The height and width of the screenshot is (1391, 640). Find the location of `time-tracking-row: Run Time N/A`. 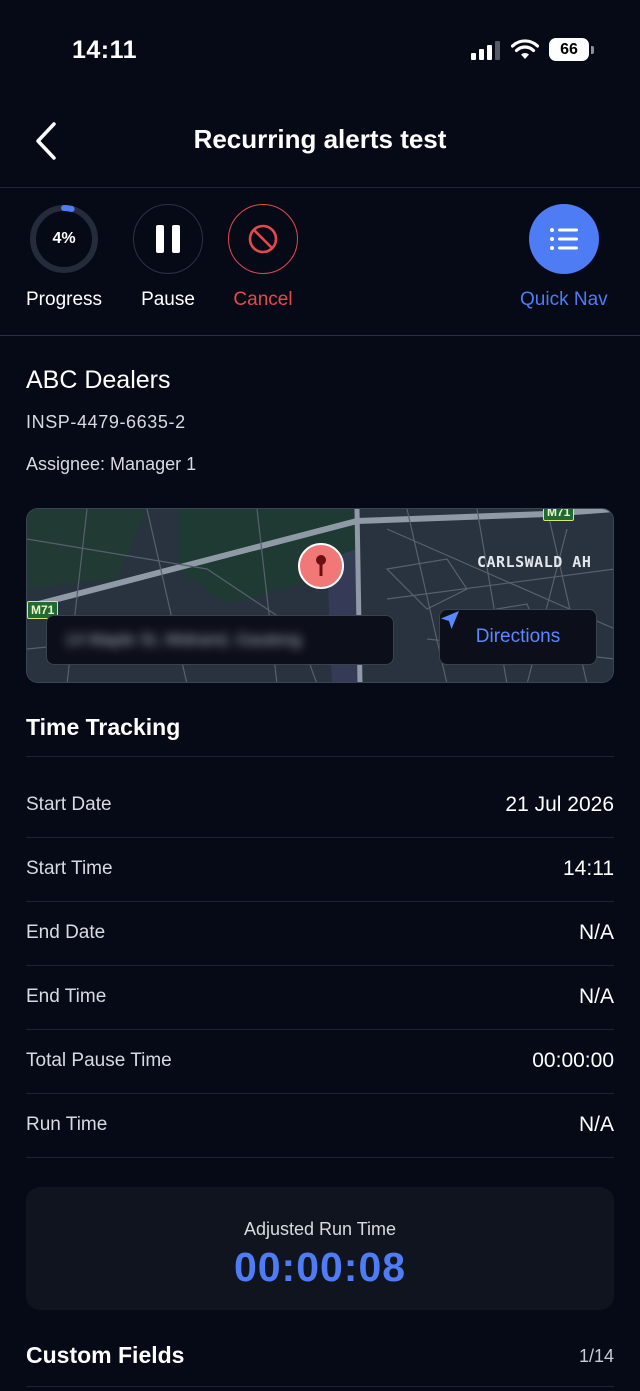

time-tracking-row: Run Time N/A is located at coordinates (320, 1125).